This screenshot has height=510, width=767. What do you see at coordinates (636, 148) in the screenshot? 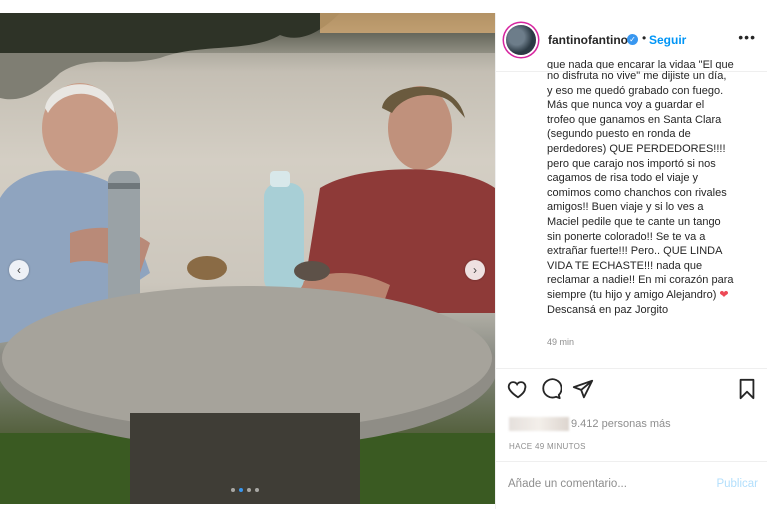
I see `caption-line: perdedores) QUE PERDEDORES!!!!` at bounding box center [636, 148].